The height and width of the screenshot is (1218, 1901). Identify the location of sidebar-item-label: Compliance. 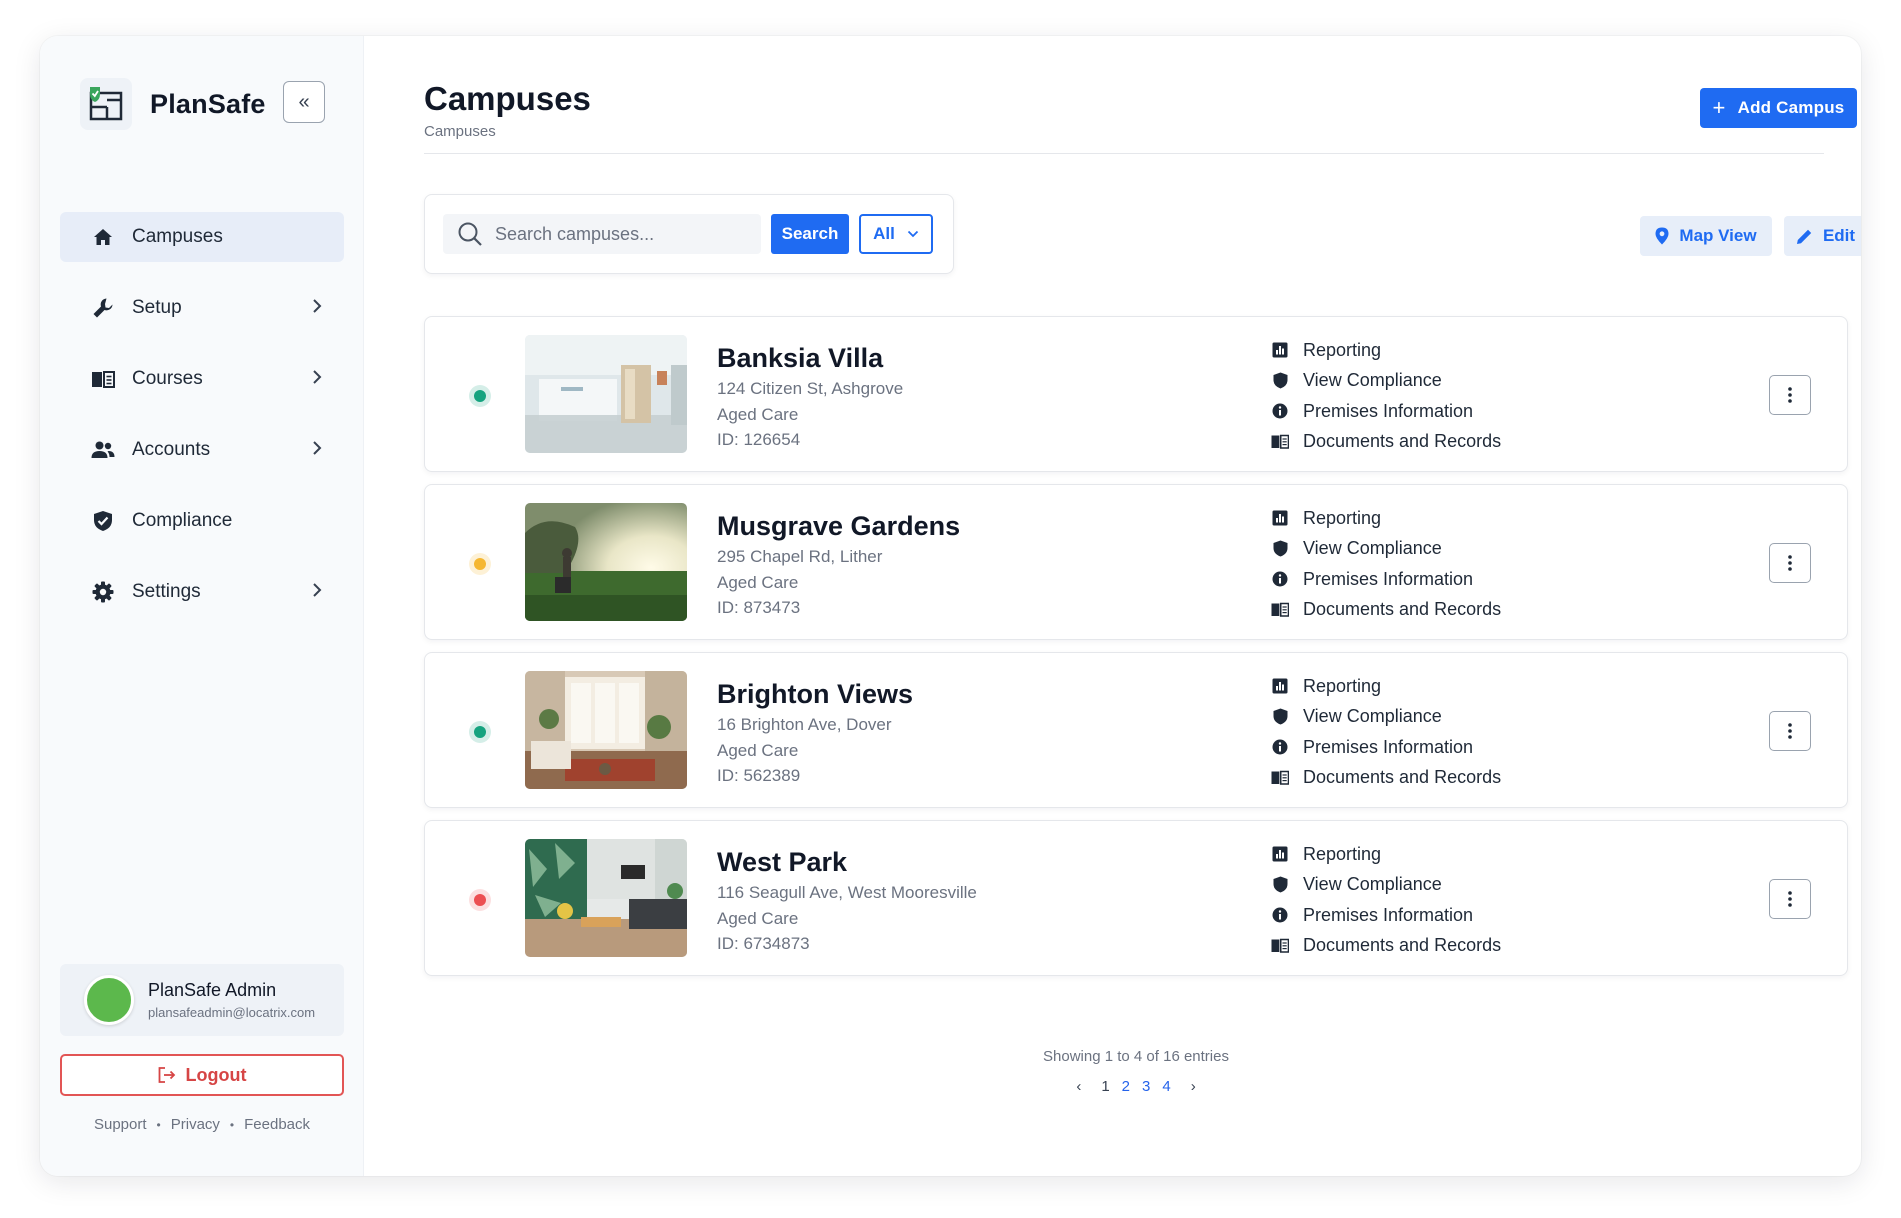
(182, 520).